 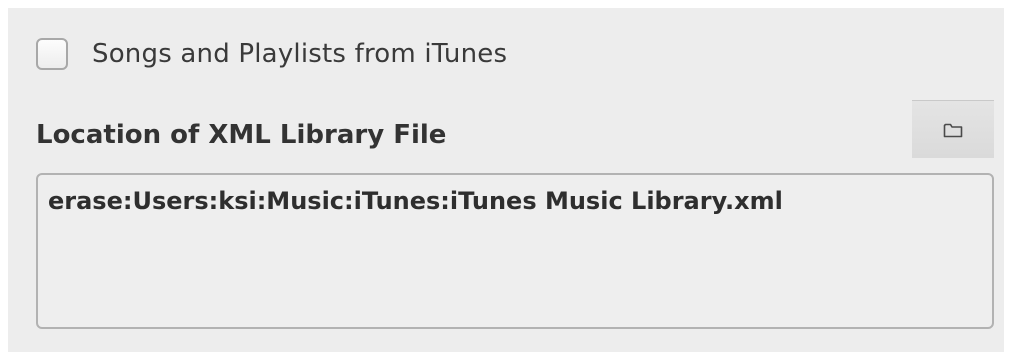 I want to click on folder-icon, so click(x=953, y=130).